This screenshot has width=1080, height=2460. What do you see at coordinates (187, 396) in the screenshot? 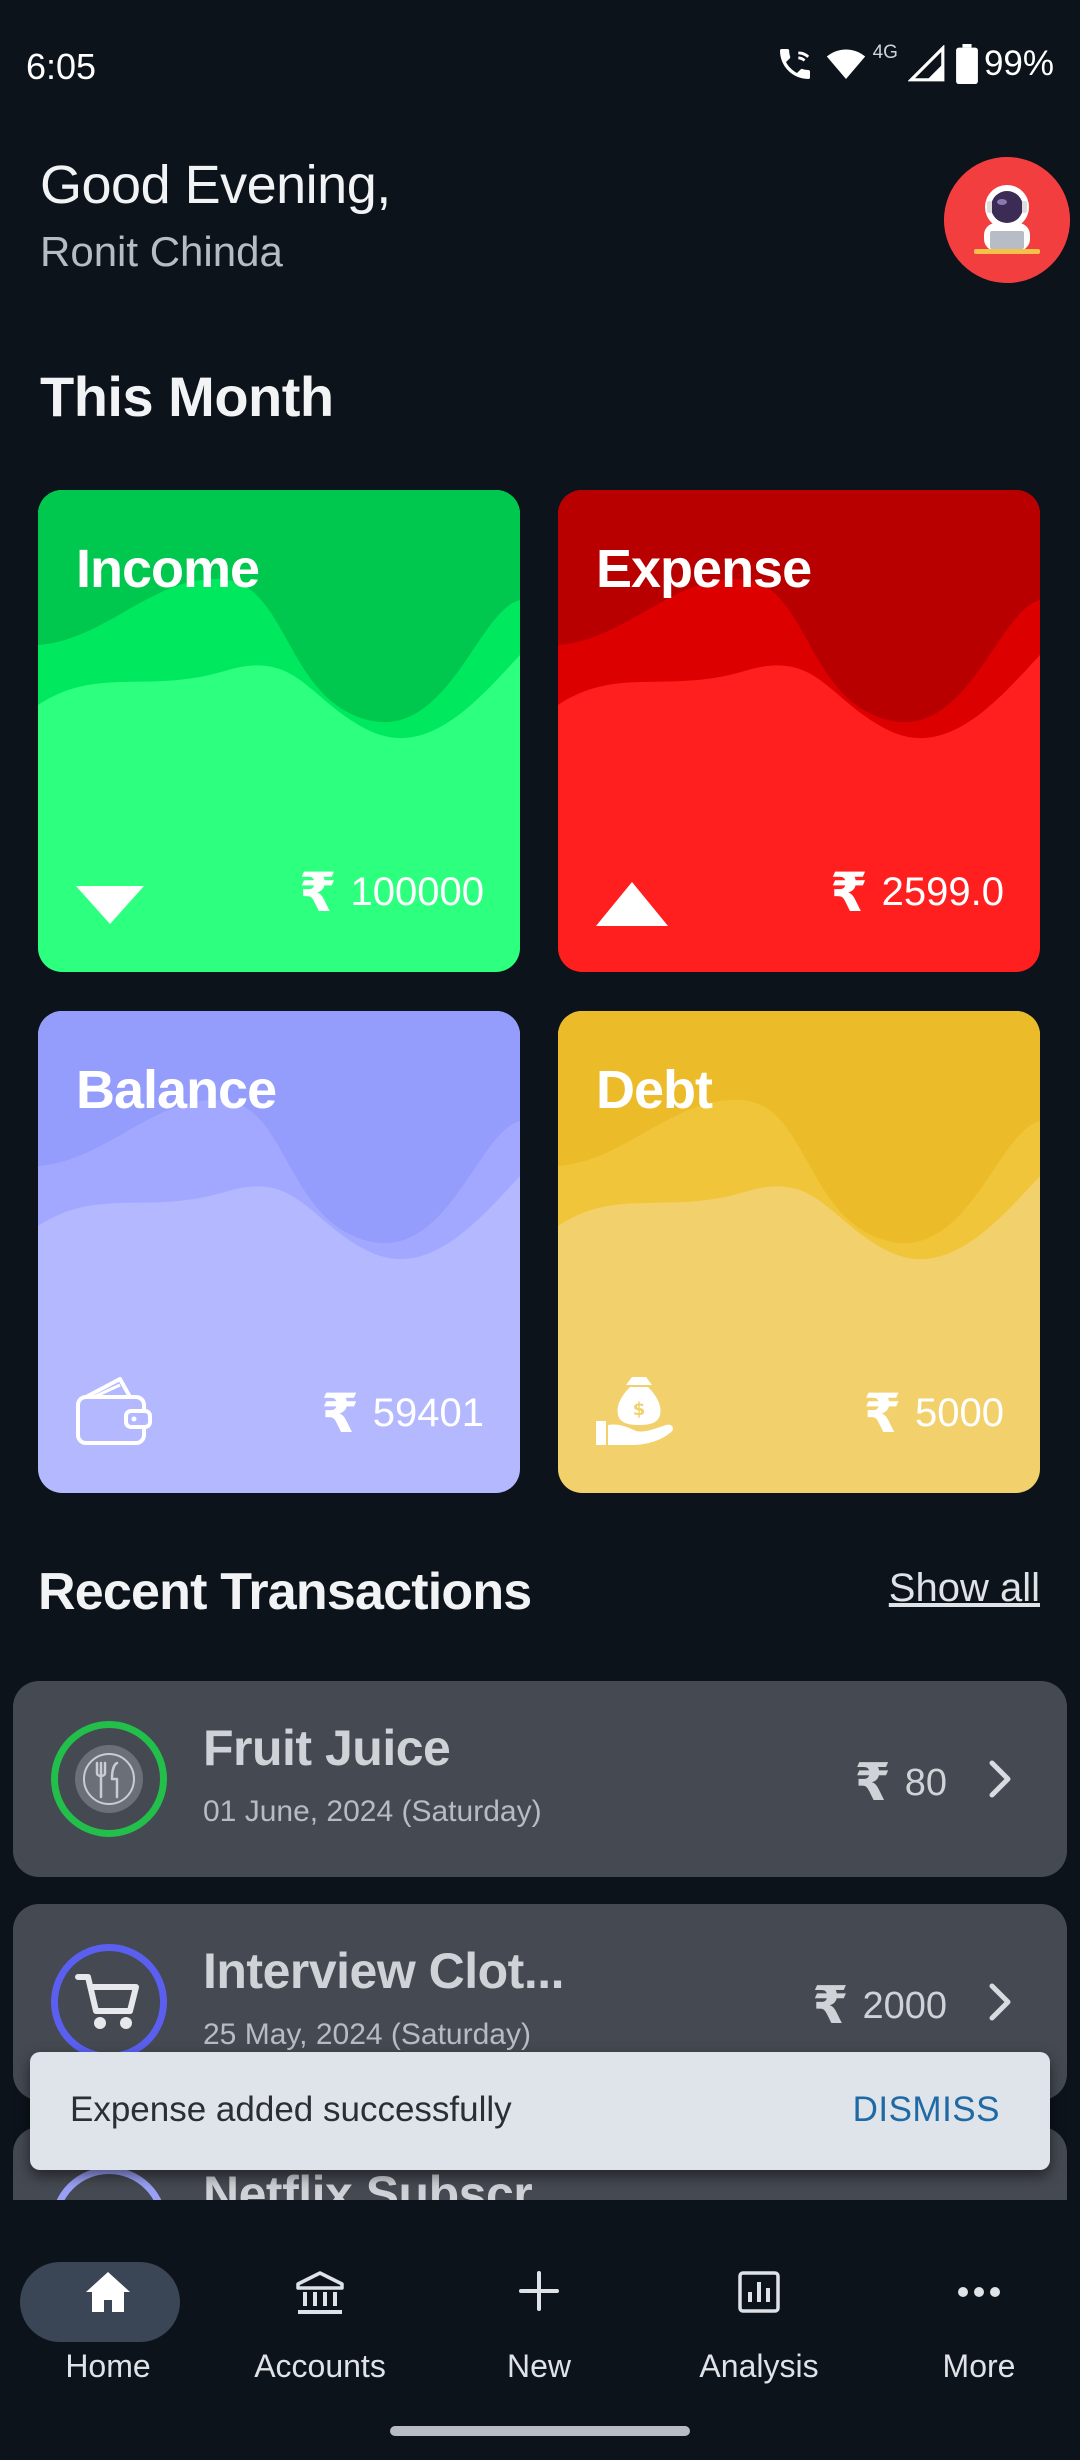
I see `this-month-title: This Month` at bounding box center [187, 396].